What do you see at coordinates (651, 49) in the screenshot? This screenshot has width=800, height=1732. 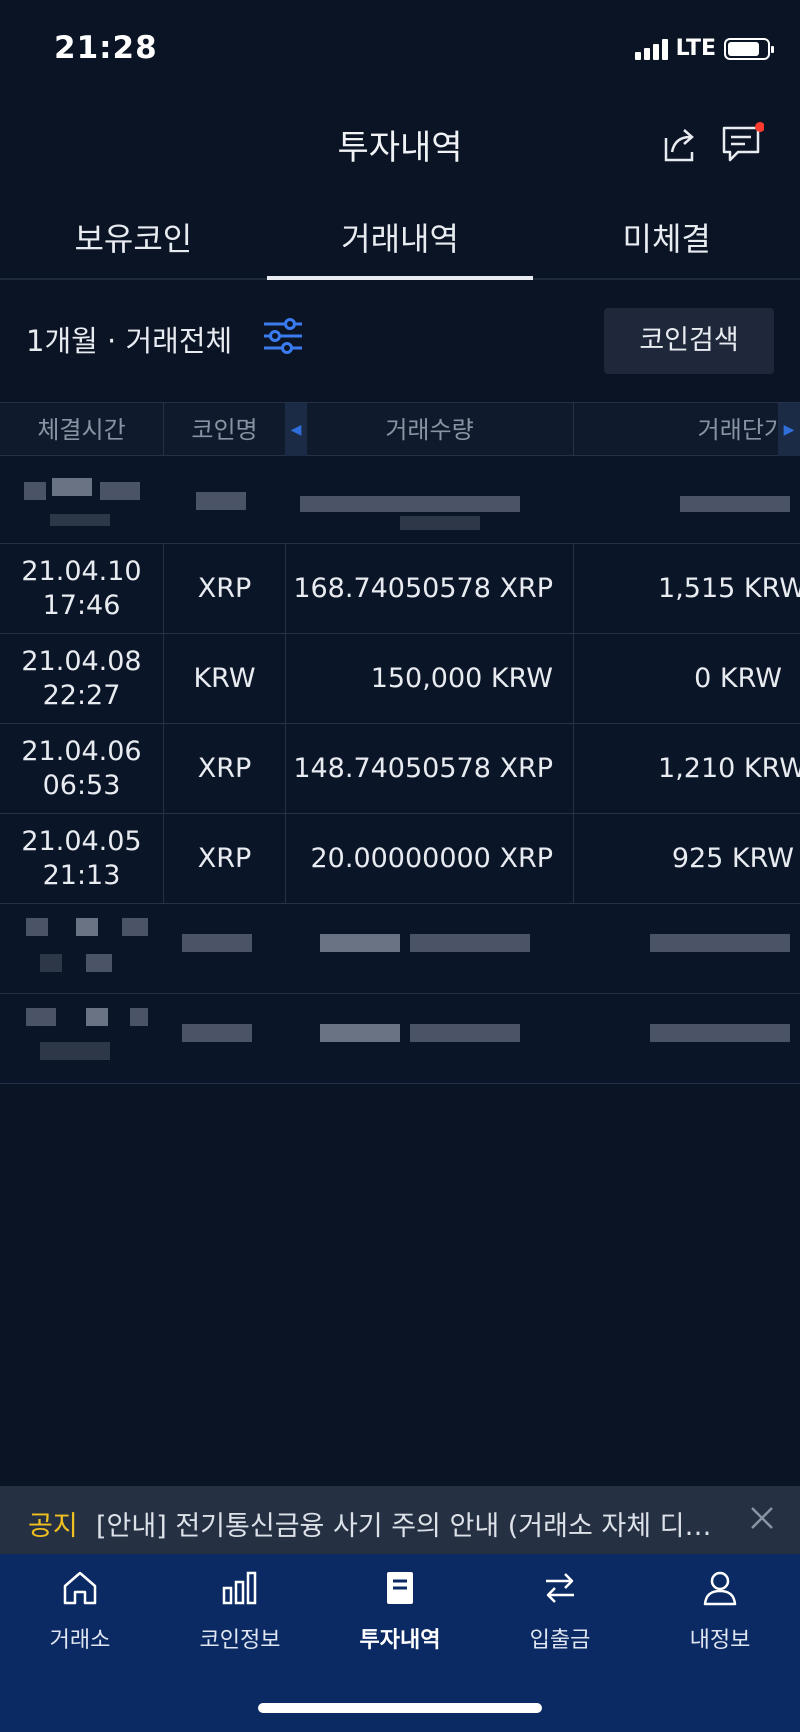 I see `signal-icon` at bounding box center [651, 49].